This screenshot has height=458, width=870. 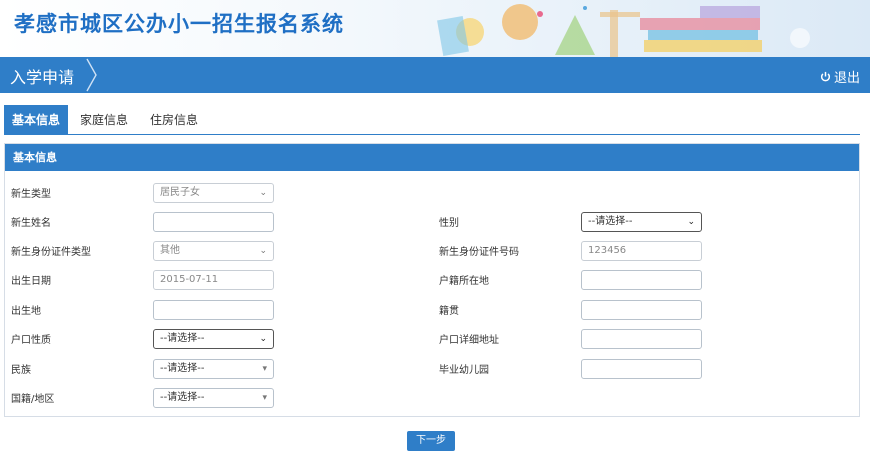 I want to click on native-place-label: 籍贯, so click(x=449, y=311).